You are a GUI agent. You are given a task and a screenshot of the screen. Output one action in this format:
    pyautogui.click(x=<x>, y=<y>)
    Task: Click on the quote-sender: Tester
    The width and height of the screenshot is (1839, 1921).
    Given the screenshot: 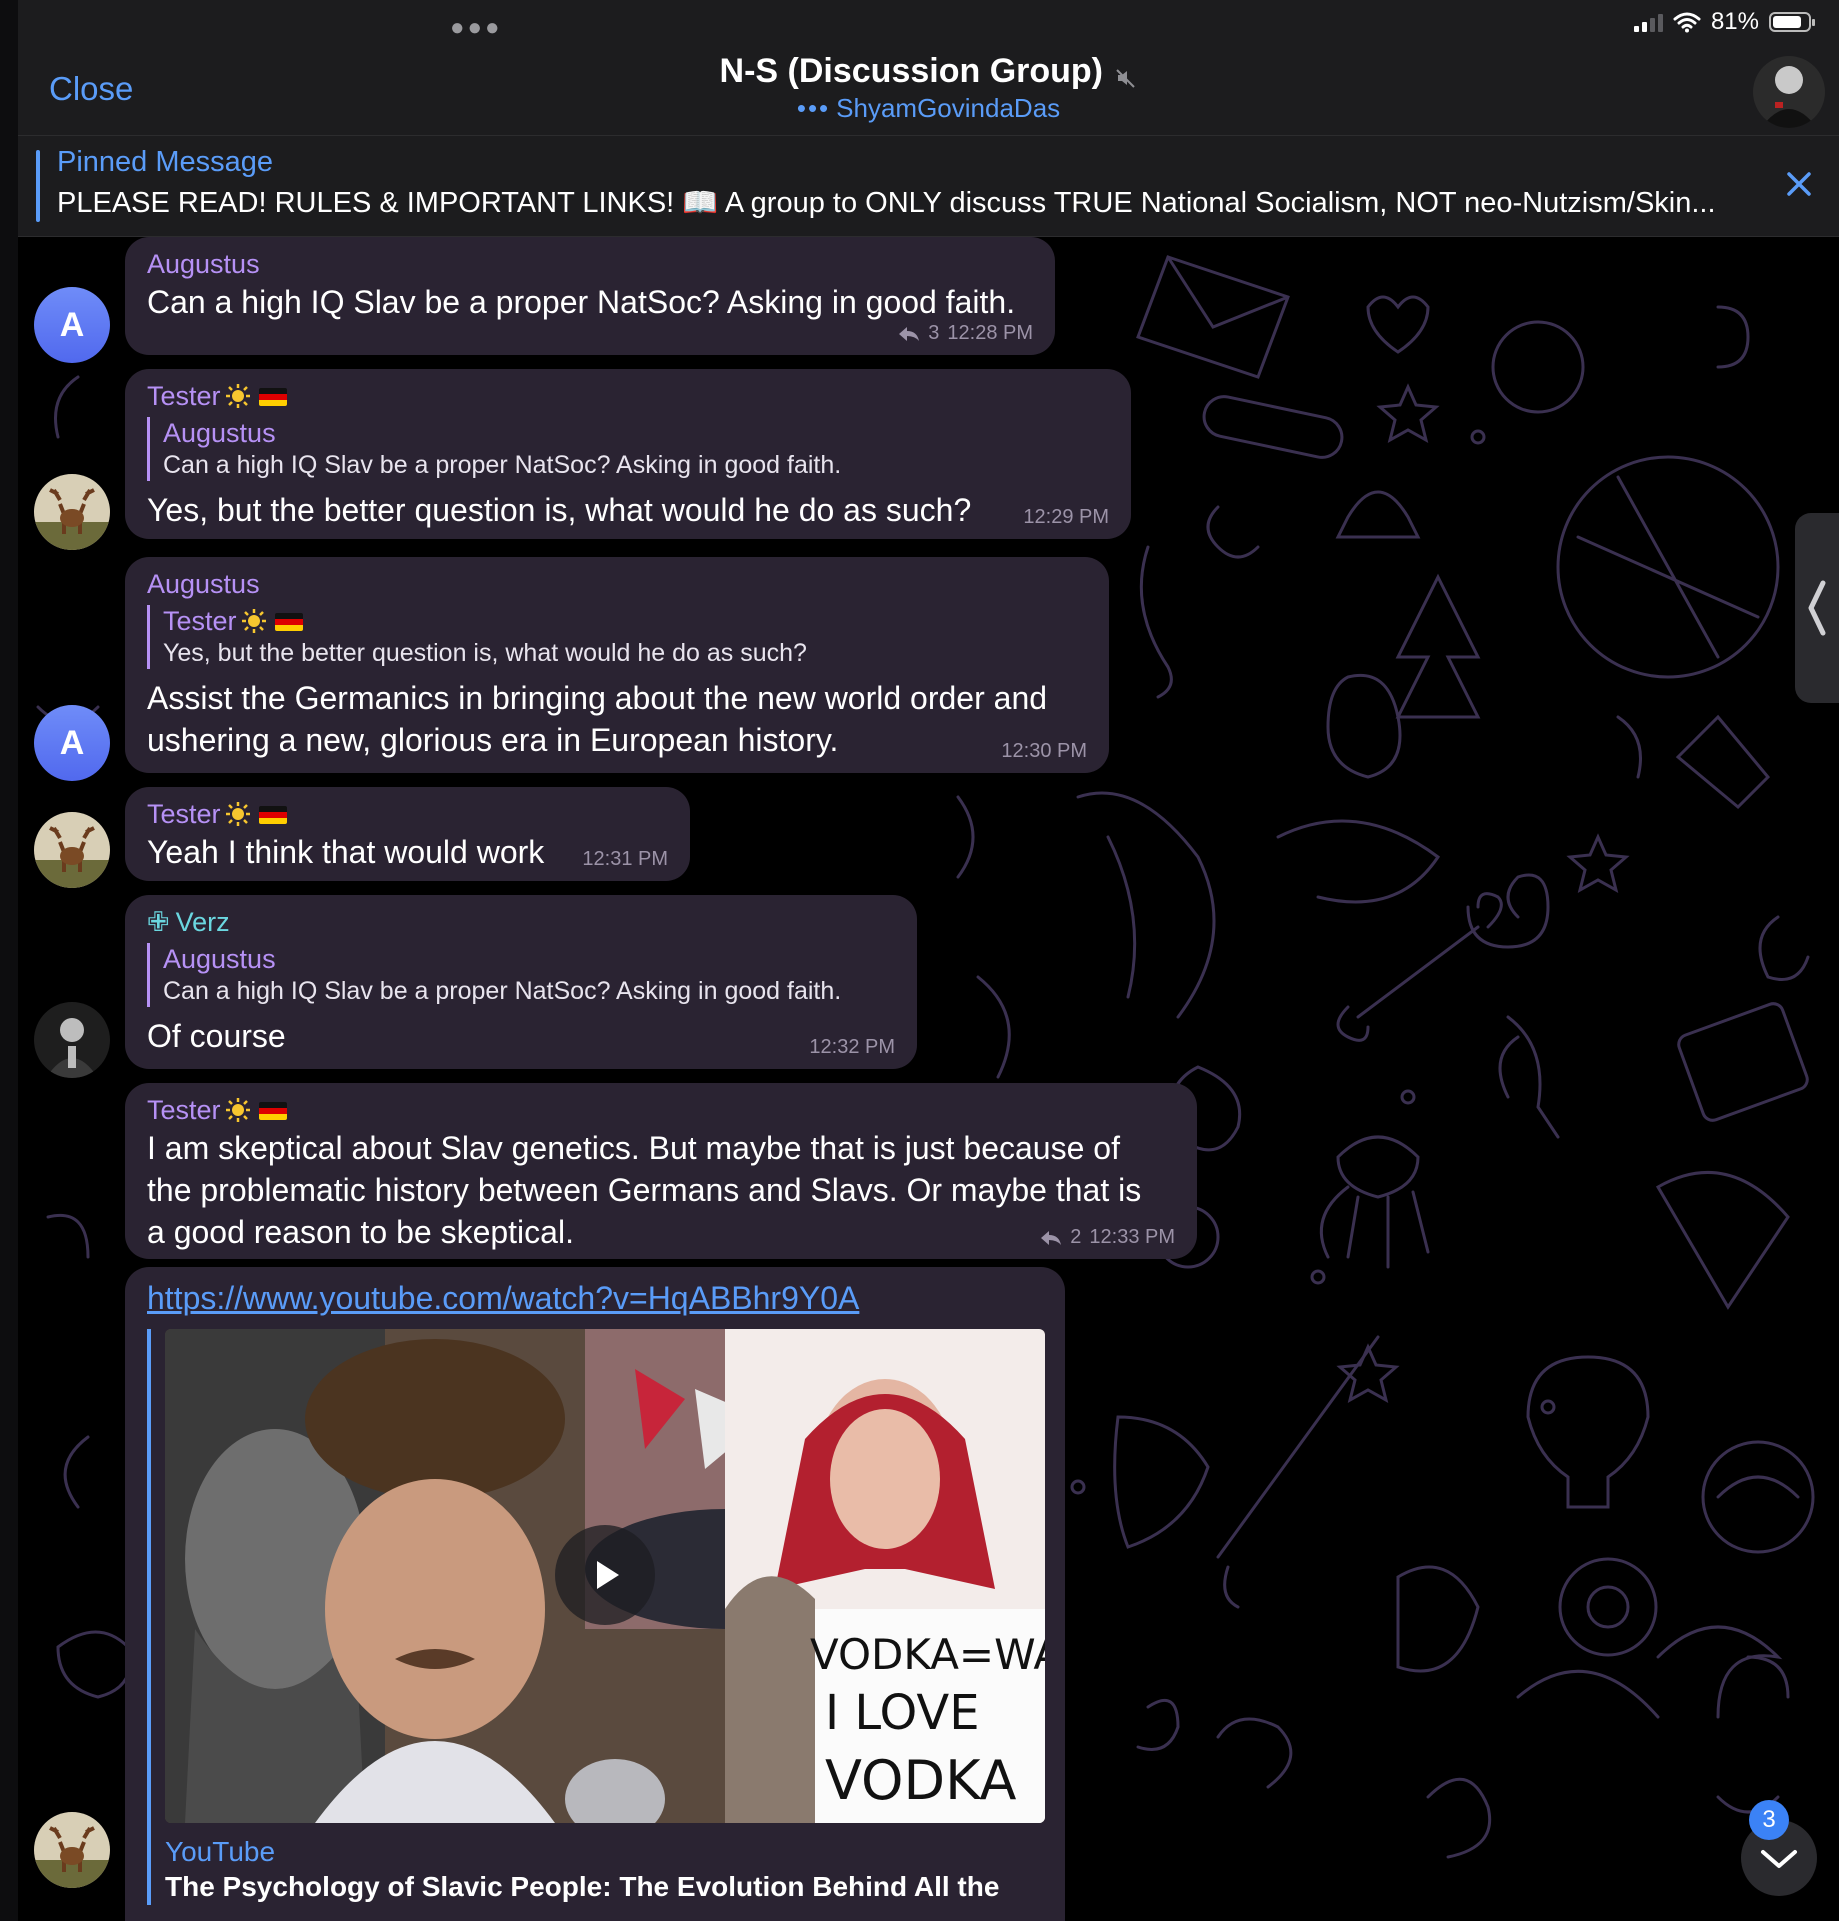 What is the action you would take?
    pyautogui.click(x=625, y=621)
    